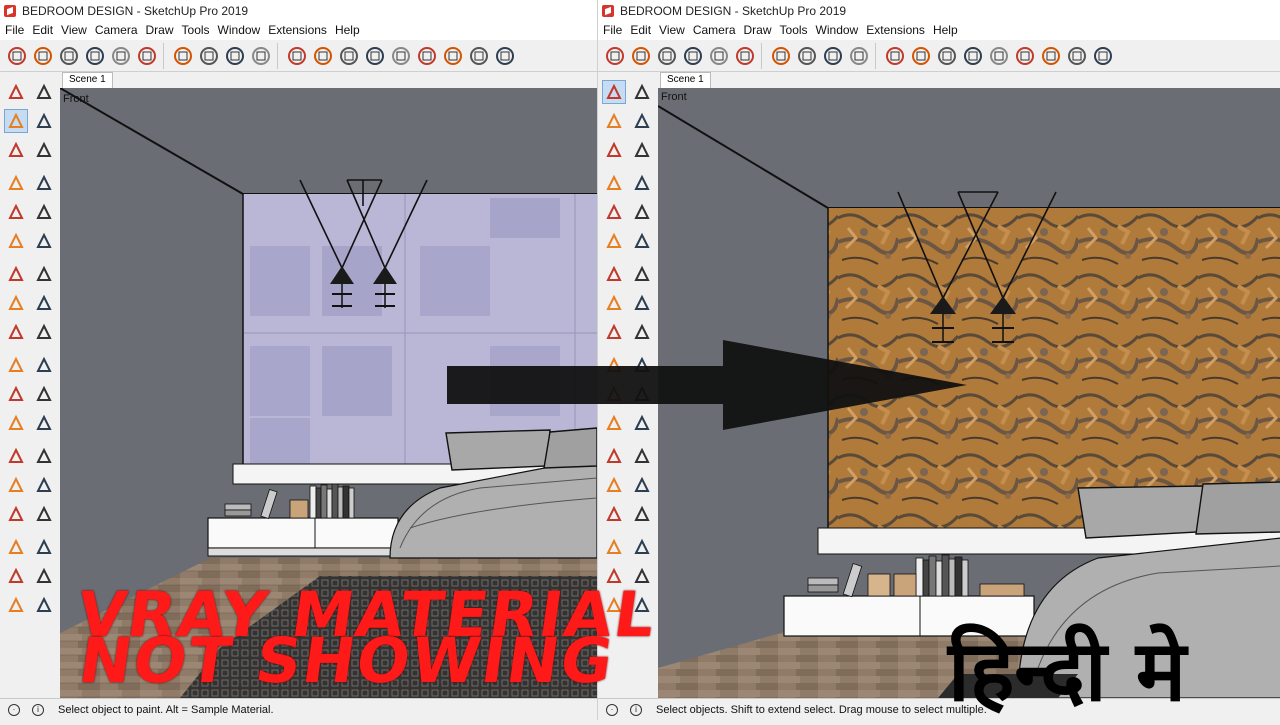 Image resolution: width=1280 pixels, height=725 pixels. I want to click on select-icon, so click(16, 92).